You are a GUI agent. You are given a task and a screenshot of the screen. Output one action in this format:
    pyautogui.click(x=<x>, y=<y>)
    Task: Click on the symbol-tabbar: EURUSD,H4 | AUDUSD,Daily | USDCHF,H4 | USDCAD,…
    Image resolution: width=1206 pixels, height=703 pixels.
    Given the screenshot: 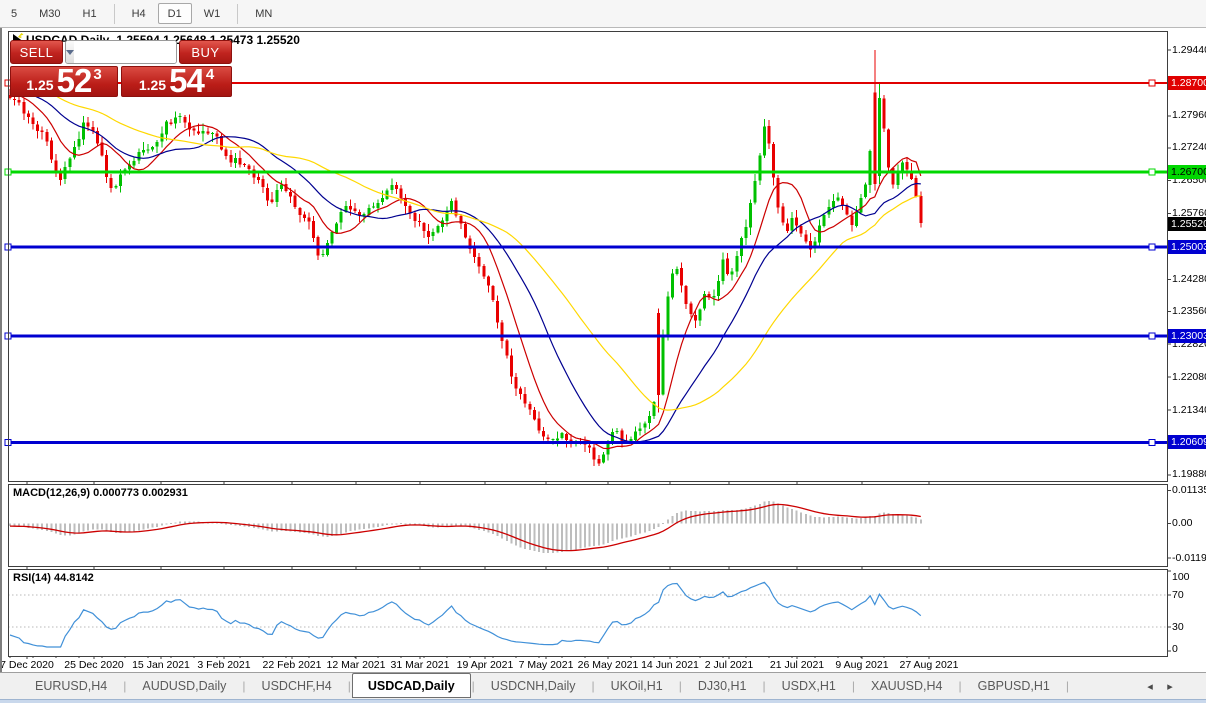 What is the action you would take?
    pyautogui.click(x=603, y=685)
    